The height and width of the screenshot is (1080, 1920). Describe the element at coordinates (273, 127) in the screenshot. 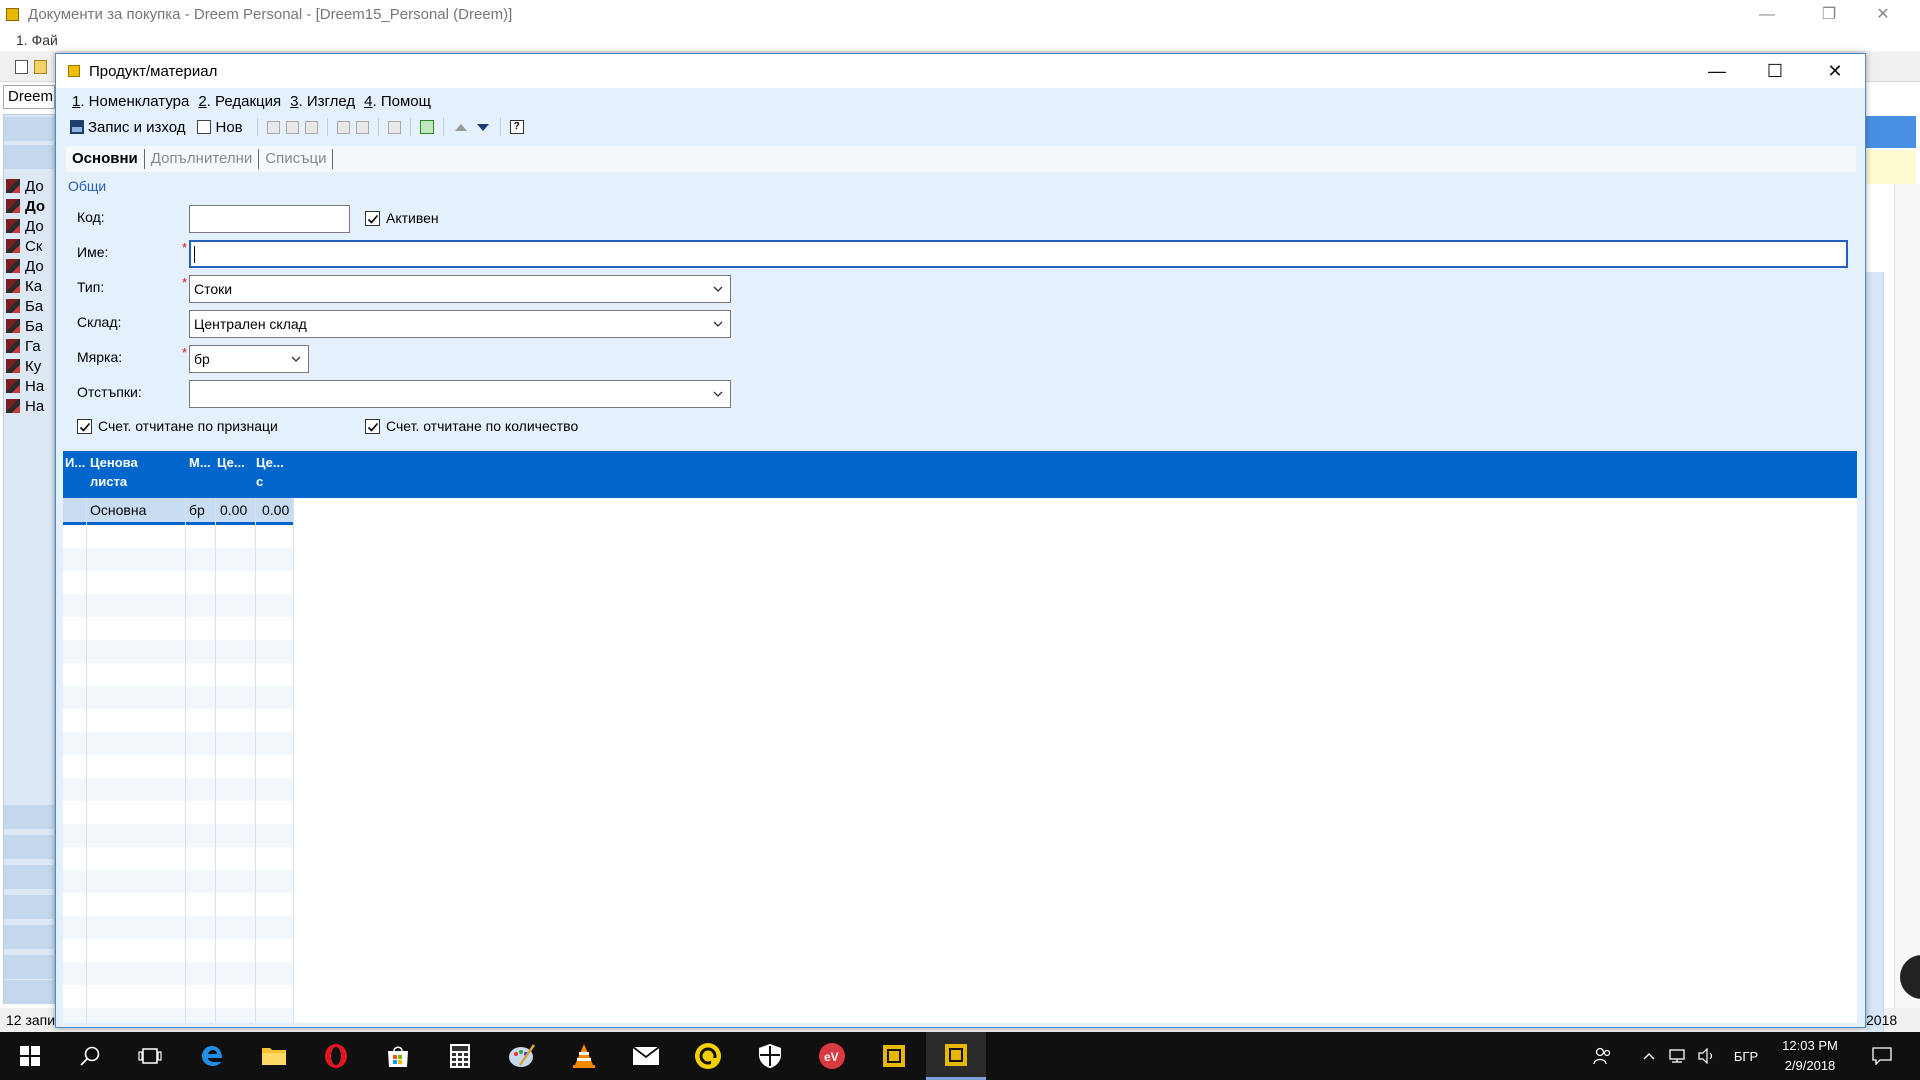

I see `cut-icon` at that location.